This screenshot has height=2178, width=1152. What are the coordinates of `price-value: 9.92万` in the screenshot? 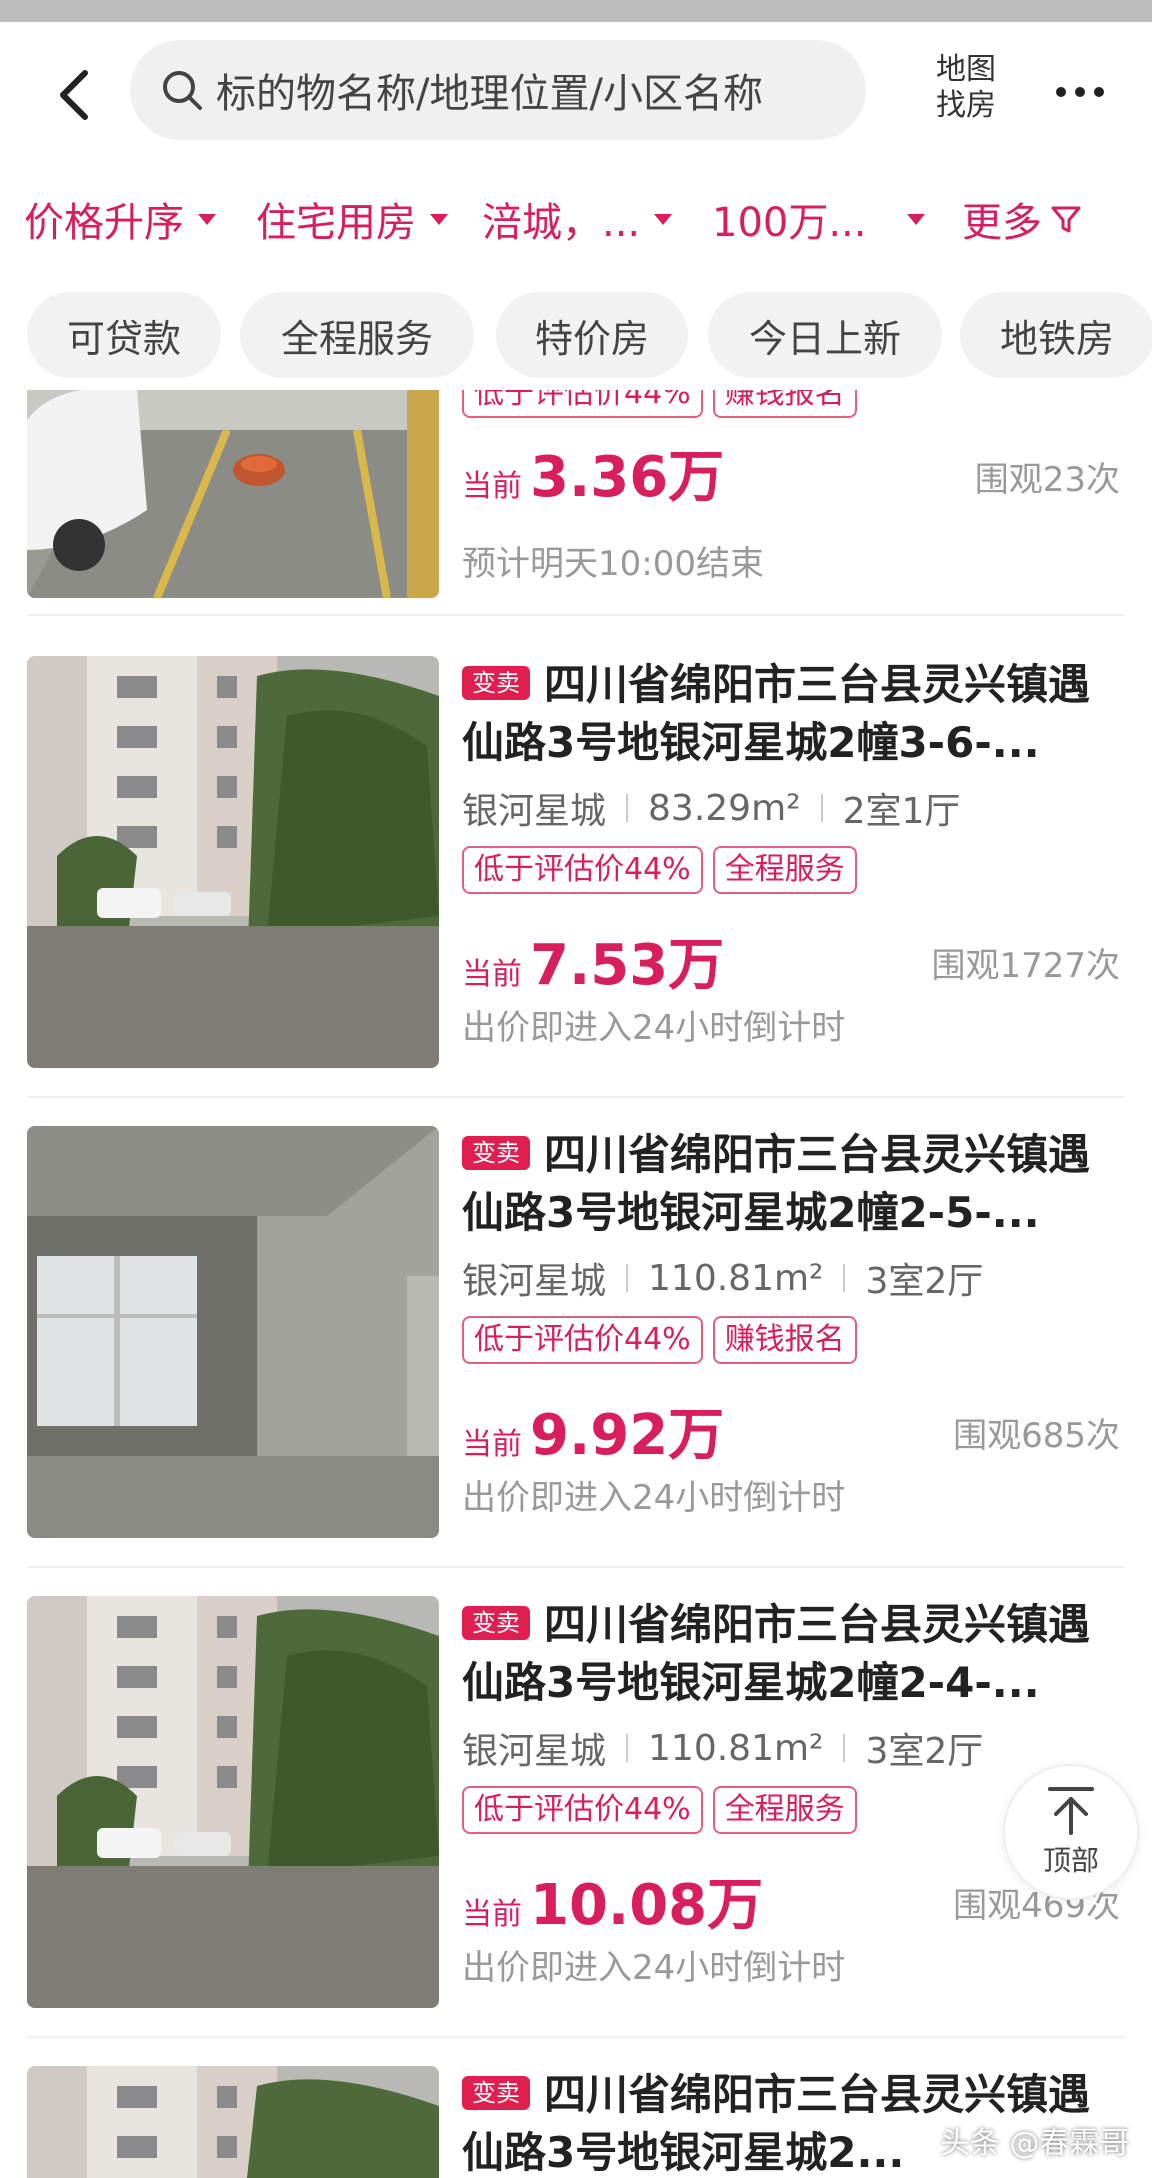 It's located at (627, 1435).